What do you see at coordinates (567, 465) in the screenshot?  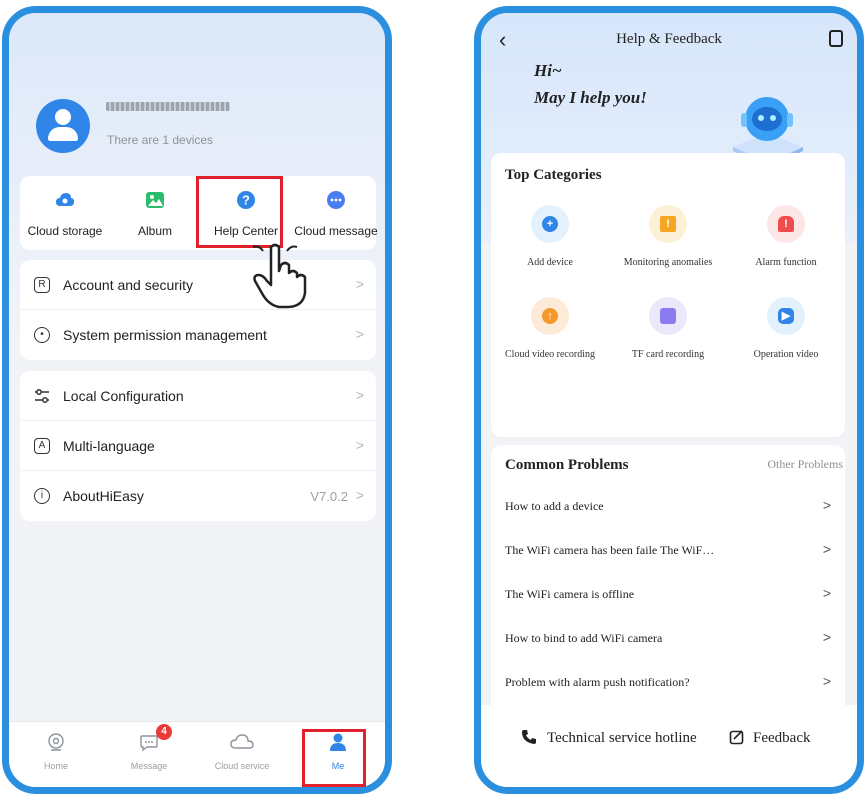 I see `section-title: Common Problems` at bounding box center [567, 465].